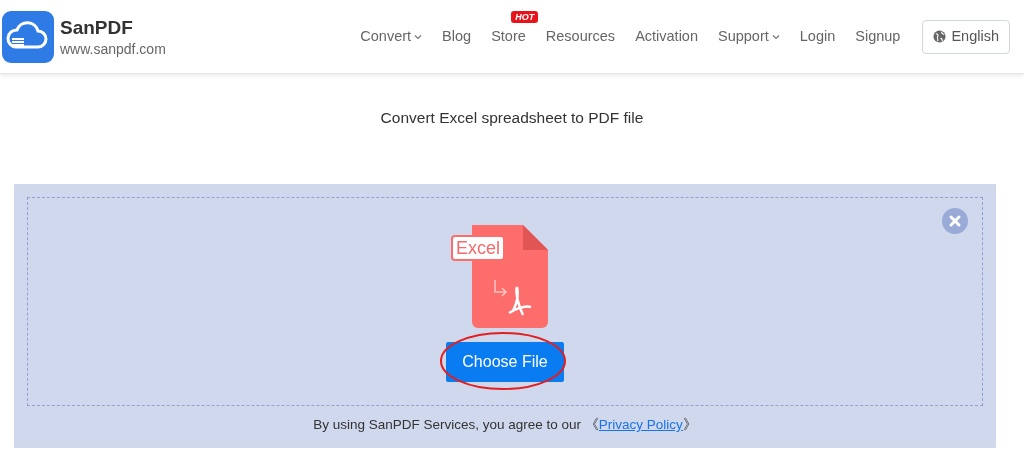 The width and height of the screenshot is (1024, 453). I want to click on nav-link: Signup, so click(878, 36).